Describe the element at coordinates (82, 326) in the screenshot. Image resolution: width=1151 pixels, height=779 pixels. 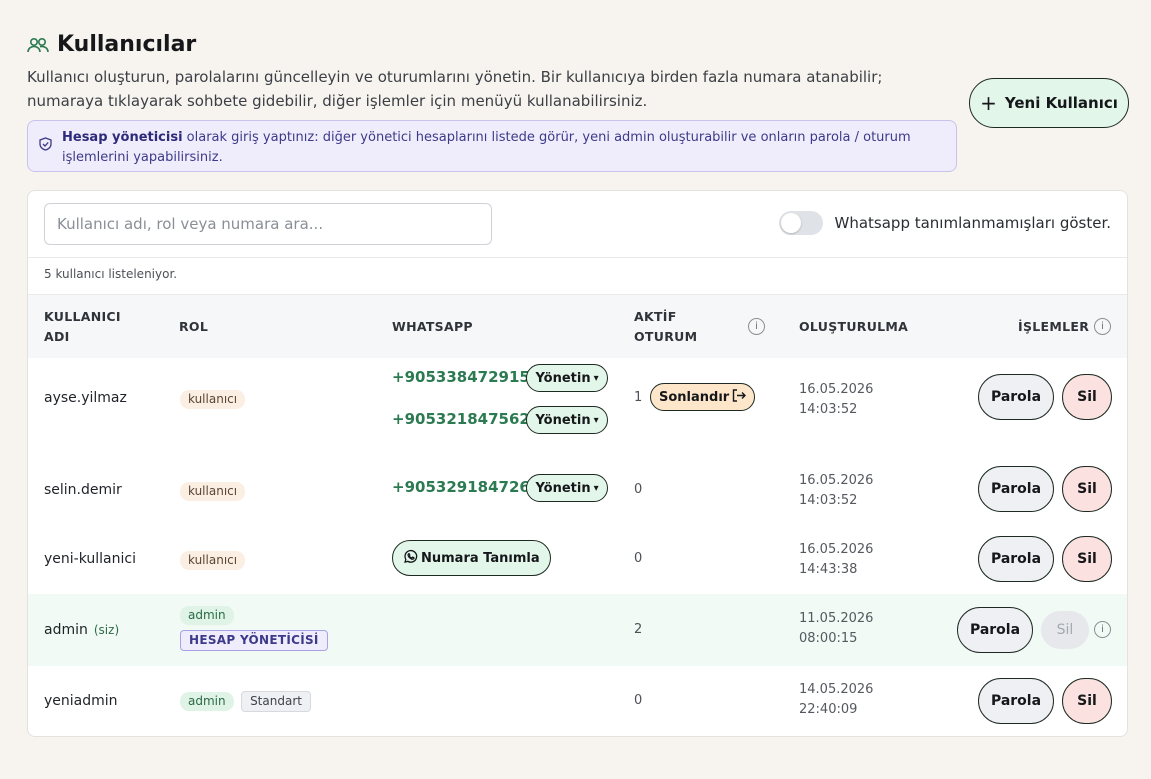
I see `col-username: KULLANICI ADI` at that location.